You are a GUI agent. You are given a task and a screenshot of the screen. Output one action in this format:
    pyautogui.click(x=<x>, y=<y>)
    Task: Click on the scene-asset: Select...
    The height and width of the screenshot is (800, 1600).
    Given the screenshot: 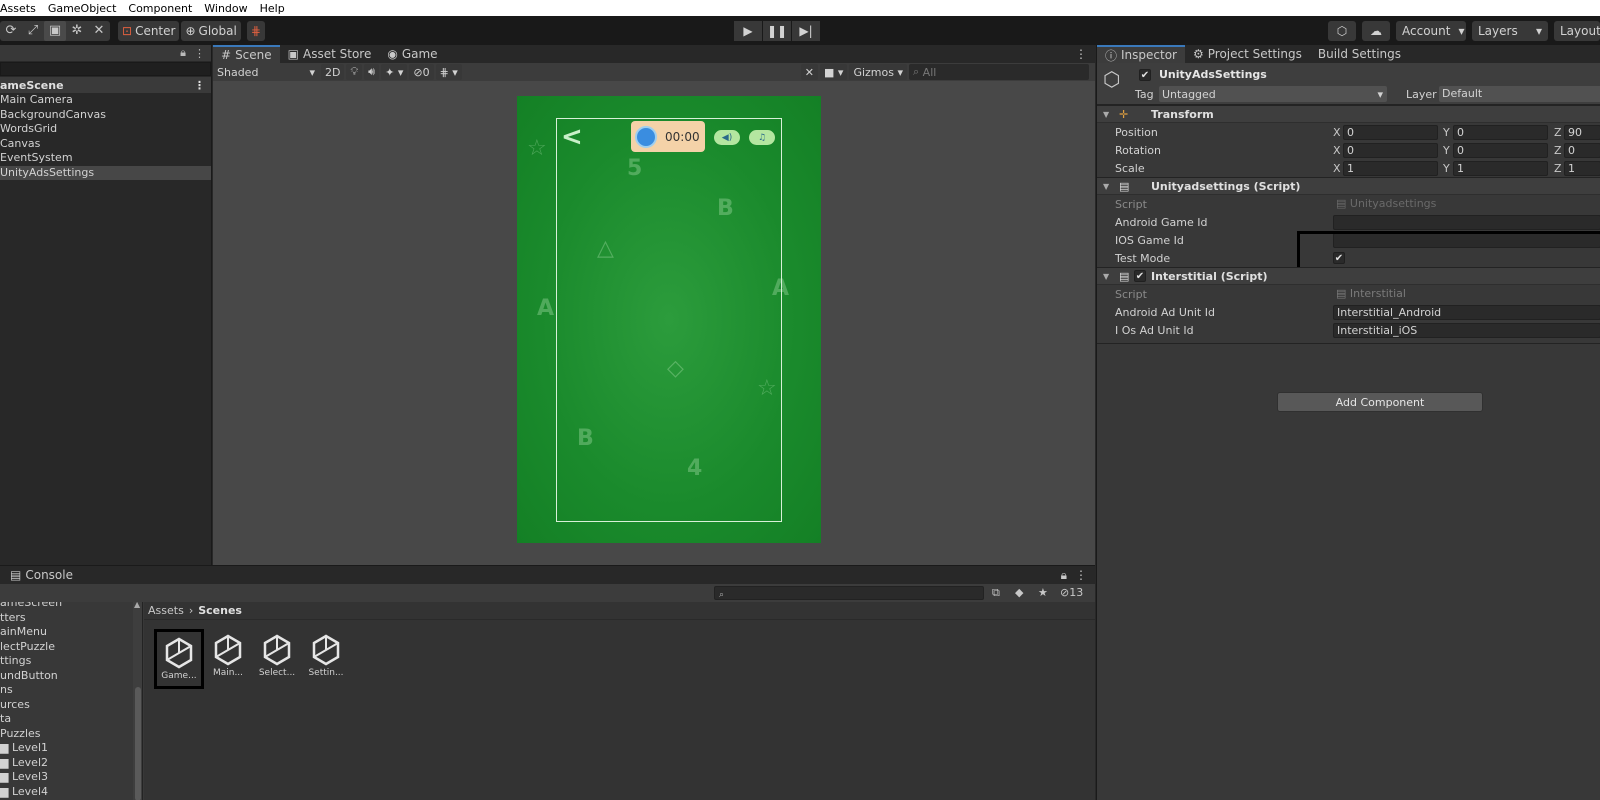 What is the action you would take?
    pyautogui.click(x=277, y=659)
    